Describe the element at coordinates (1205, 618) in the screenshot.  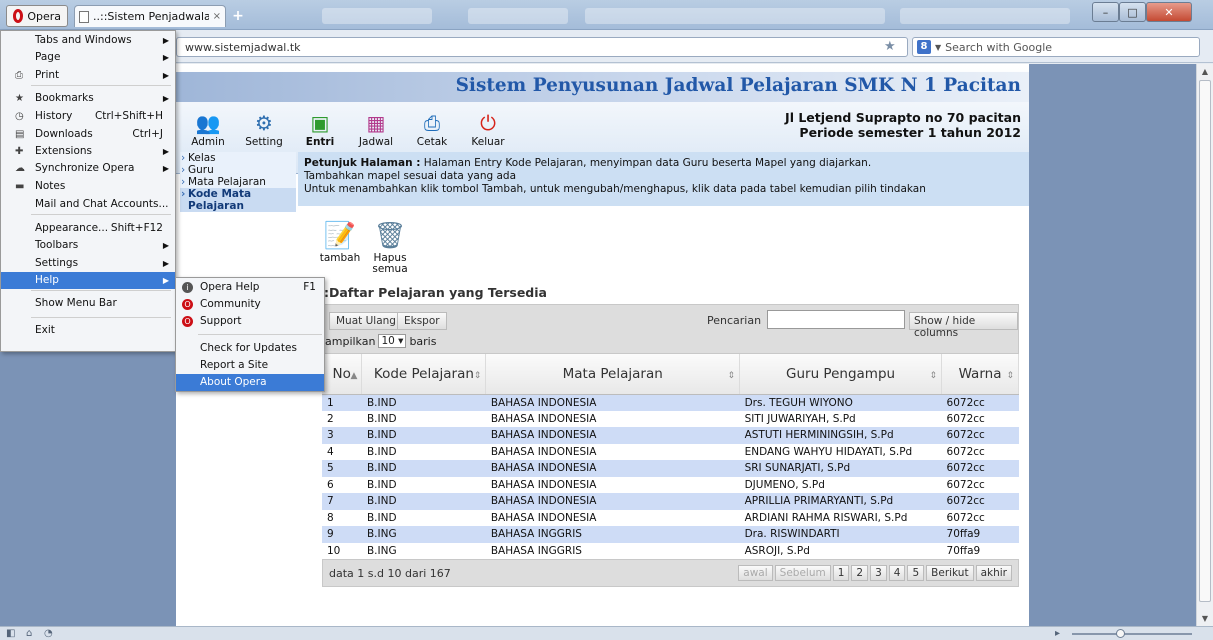
I see `scroll-down-icon: ▼` at that location.